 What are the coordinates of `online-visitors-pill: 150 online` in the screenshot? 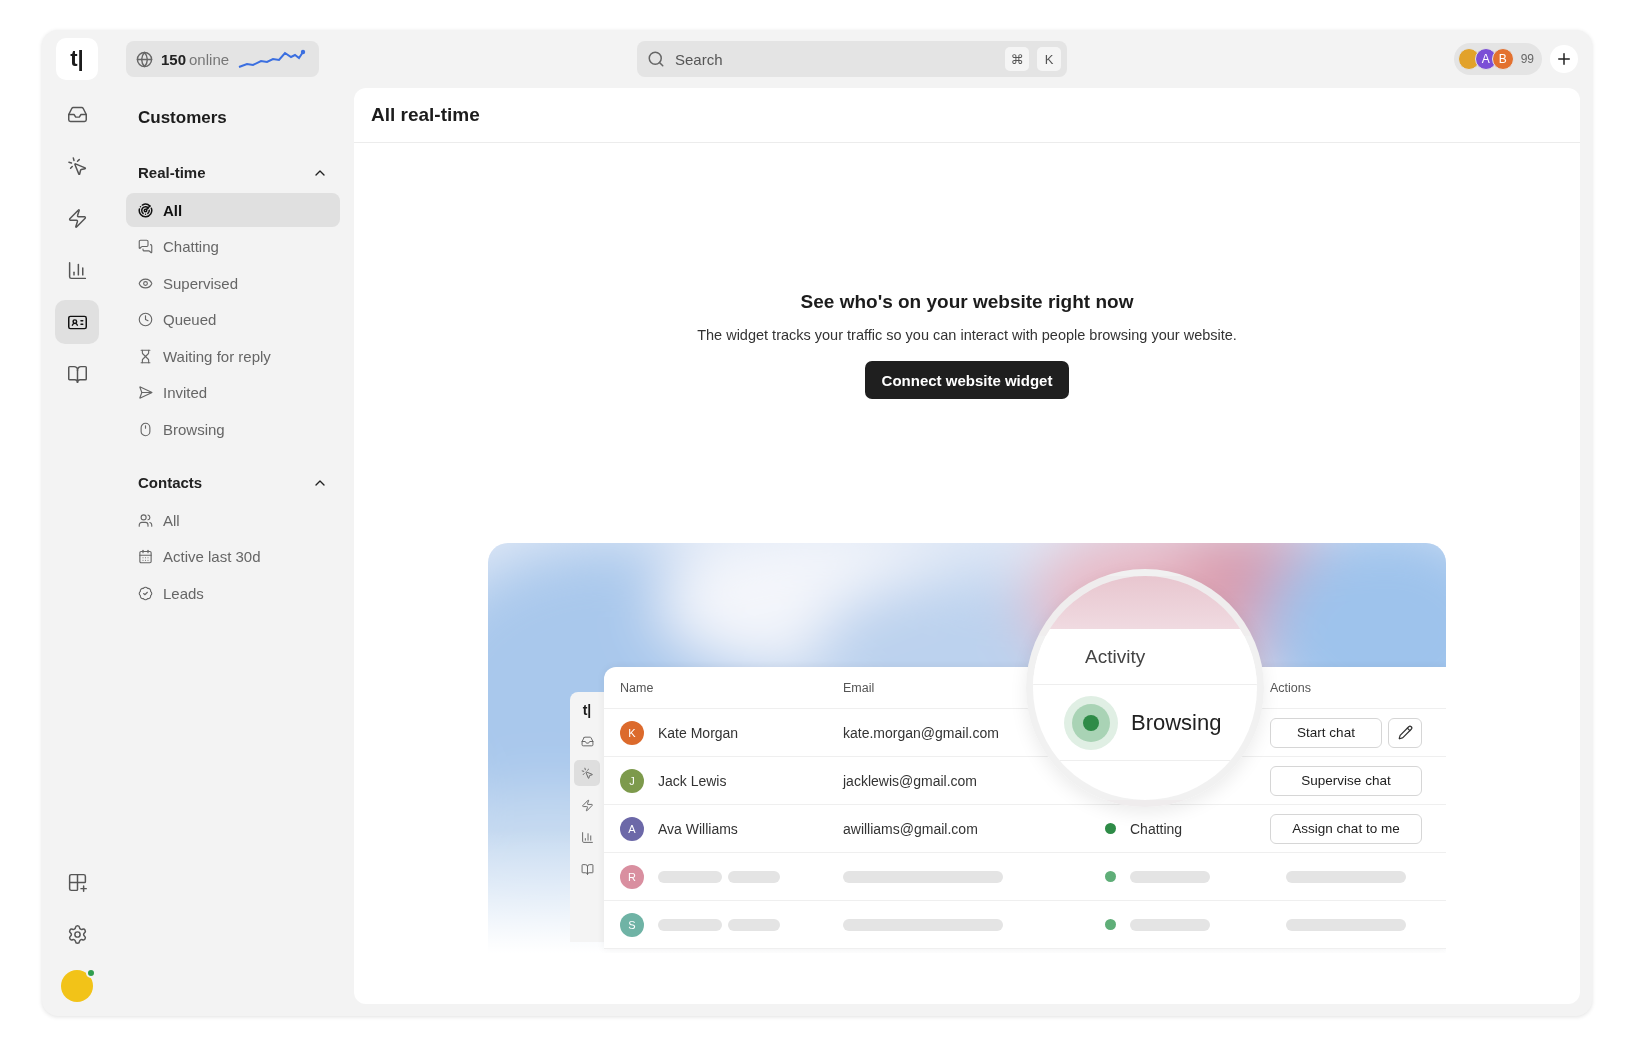 It's located at (223, 59).